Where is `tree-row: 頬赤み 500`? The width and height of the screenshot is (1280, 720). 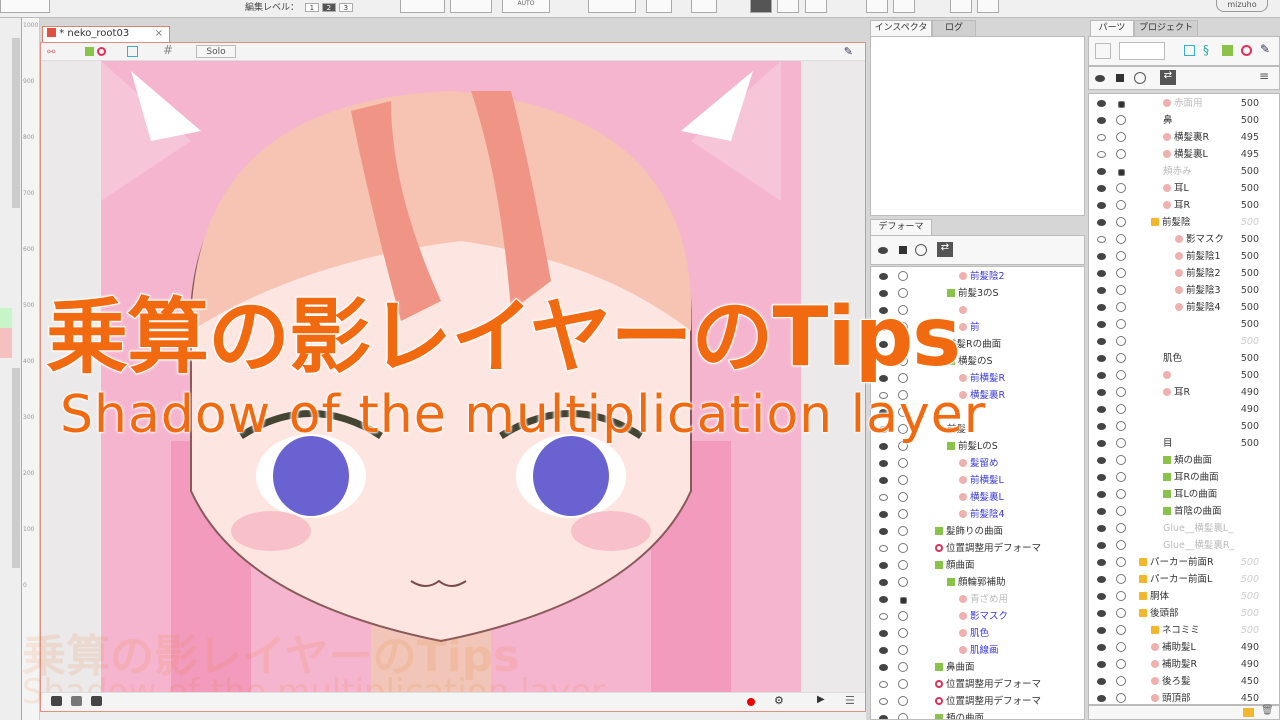
tree-row: 頬赤み 500 is located at coordinates (1184, 171).